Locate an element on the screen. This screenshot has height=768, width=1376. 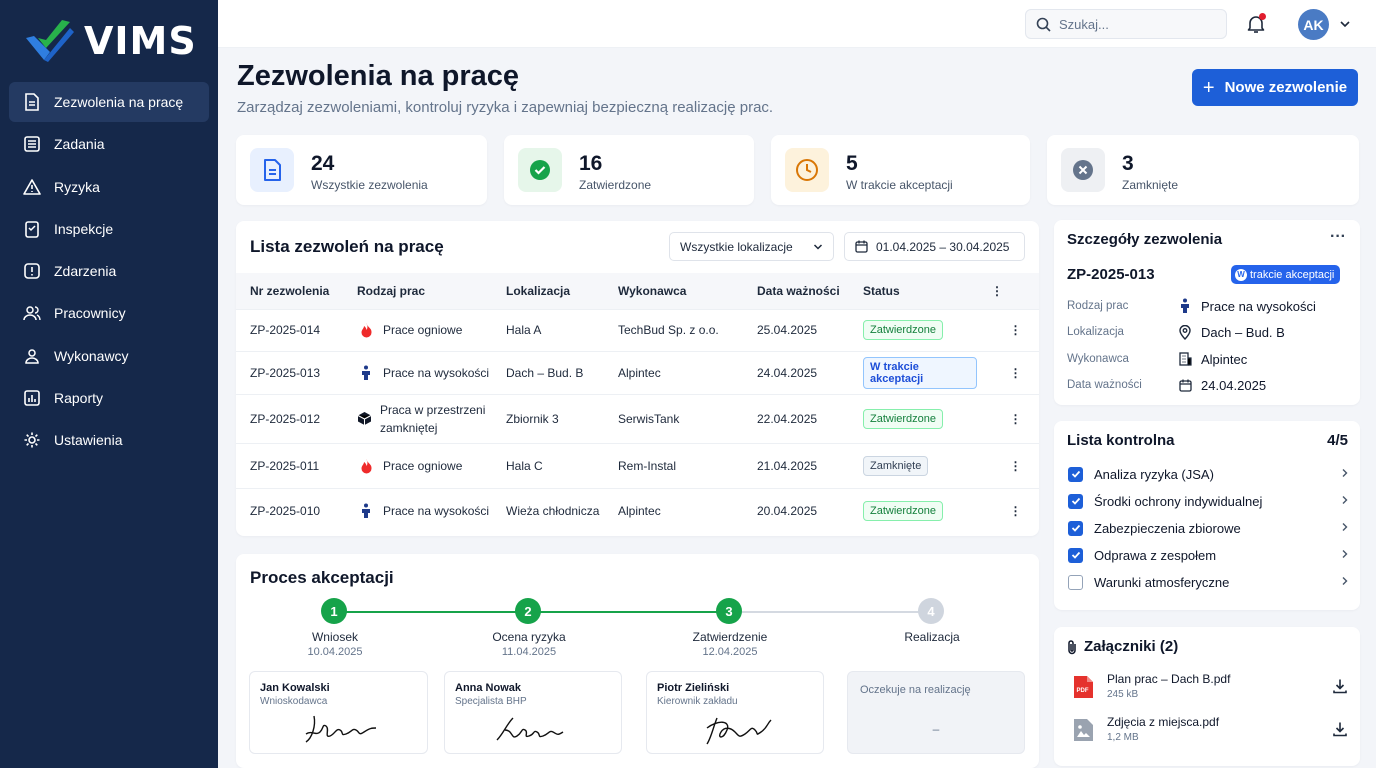
column-header: Data ważności is located at coordinates (796, 291).